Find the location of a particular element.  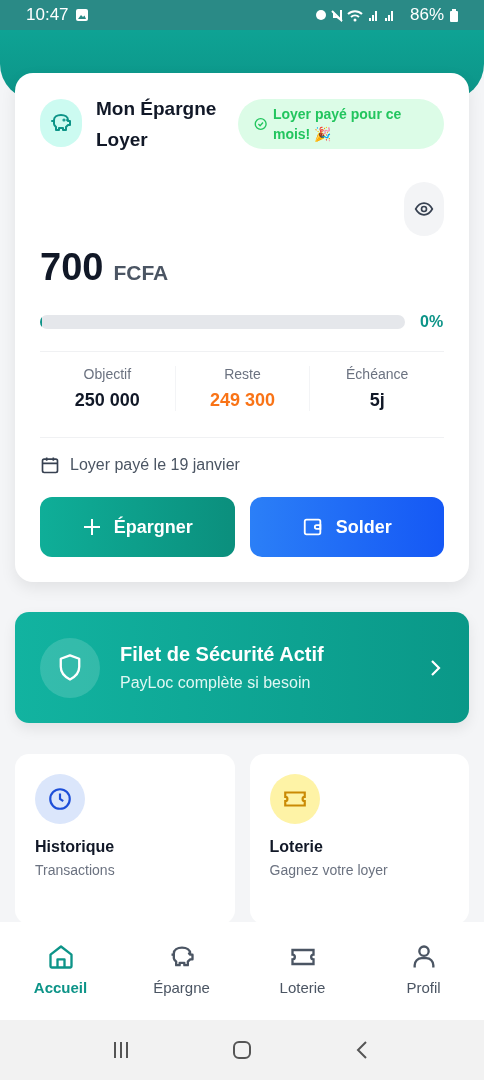

nav-tab: Loterie is located at coordinates (302, 971).